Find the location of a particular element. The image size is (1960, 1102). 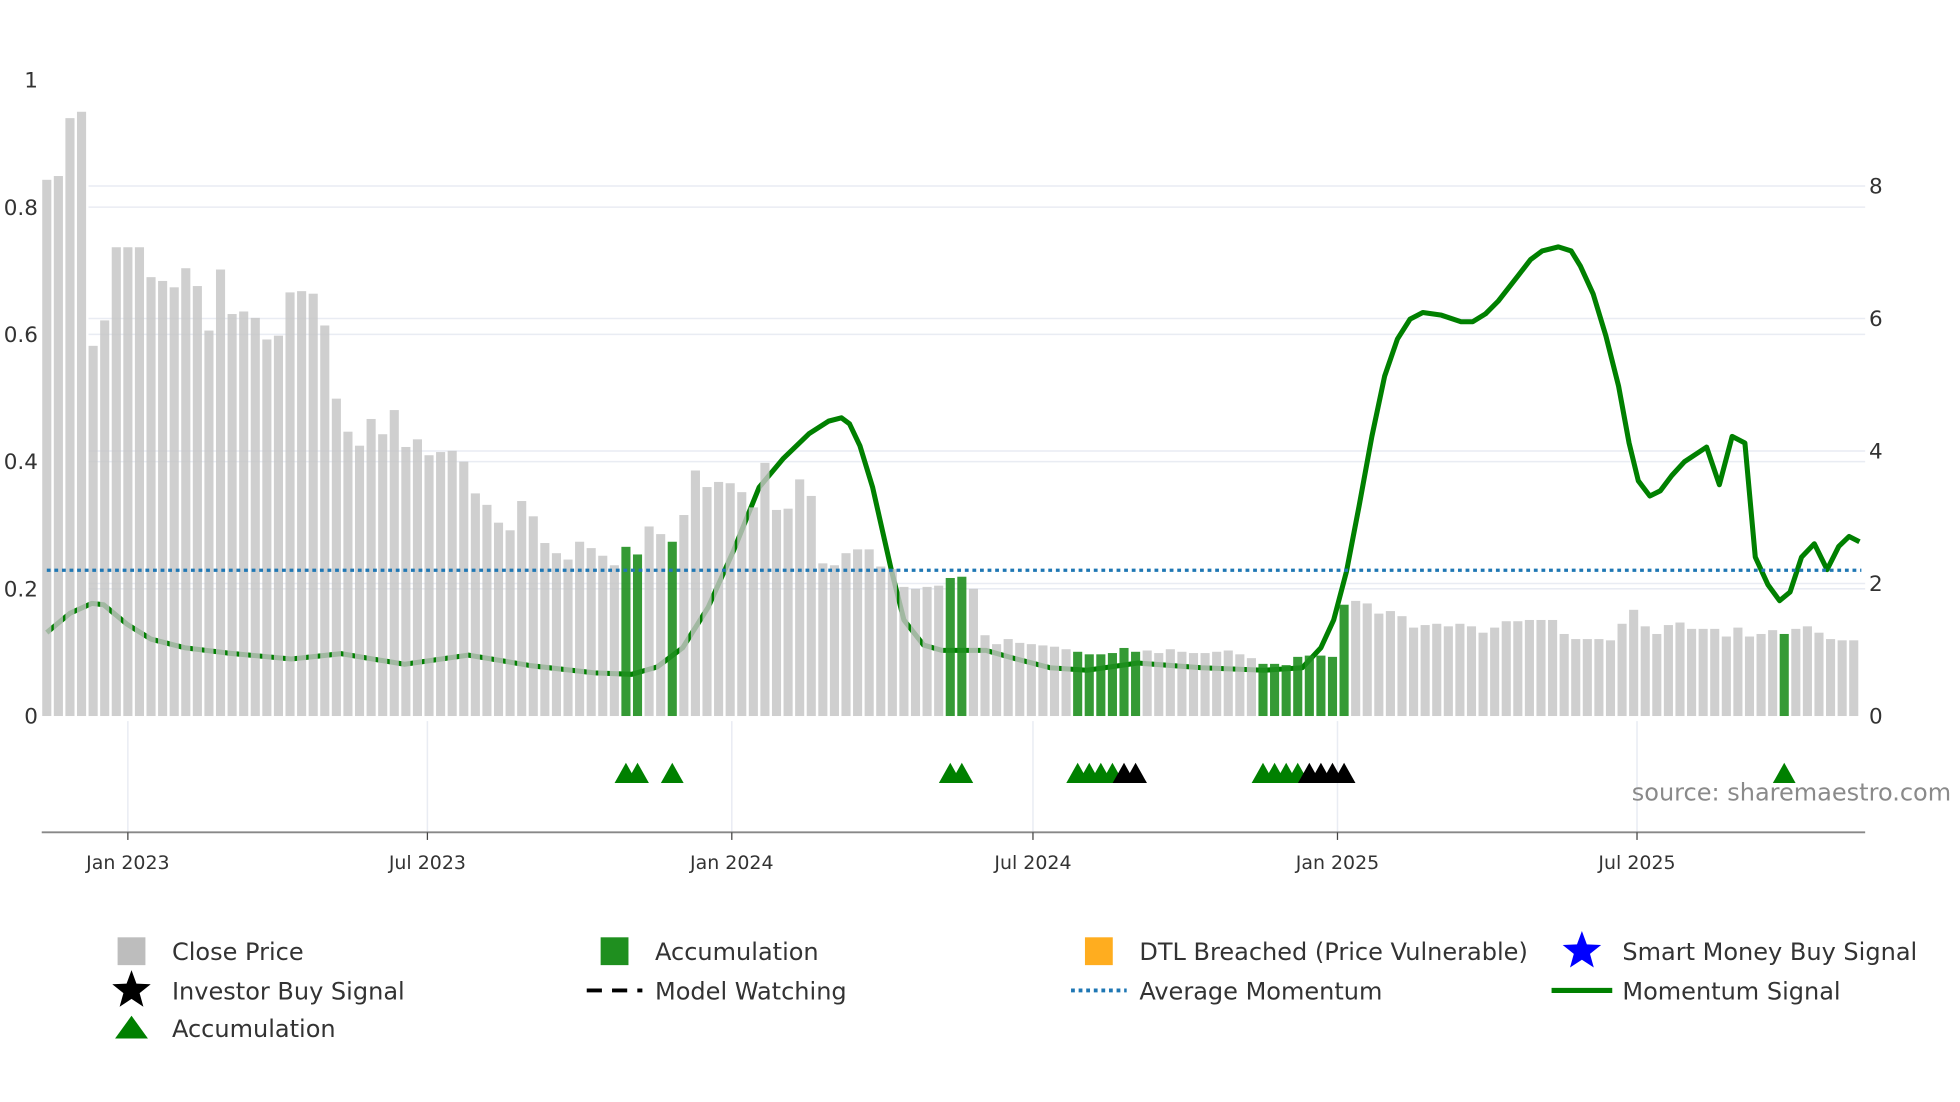

legend-label: Momentum Signal is located at coordinates (1731, 991).